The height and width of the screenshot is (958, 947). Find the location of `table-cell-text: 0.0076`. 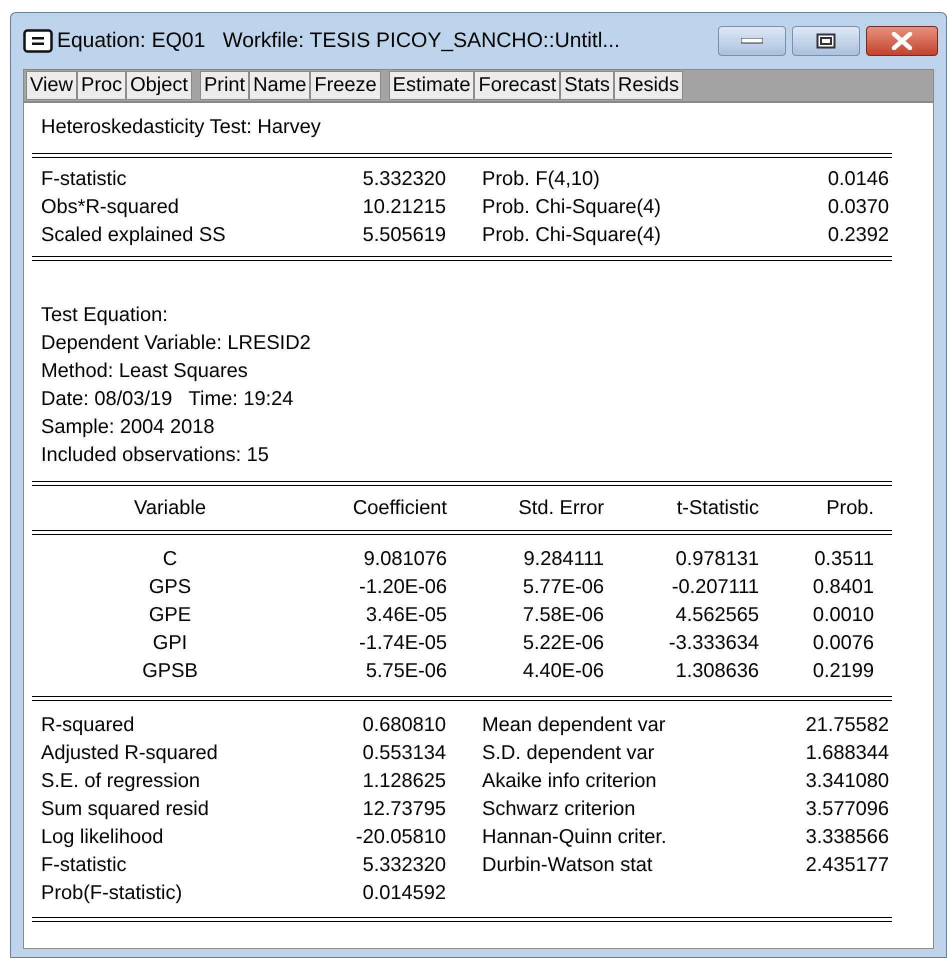

table-cell-text: 0.0076 is located at coordinates (843, 643).